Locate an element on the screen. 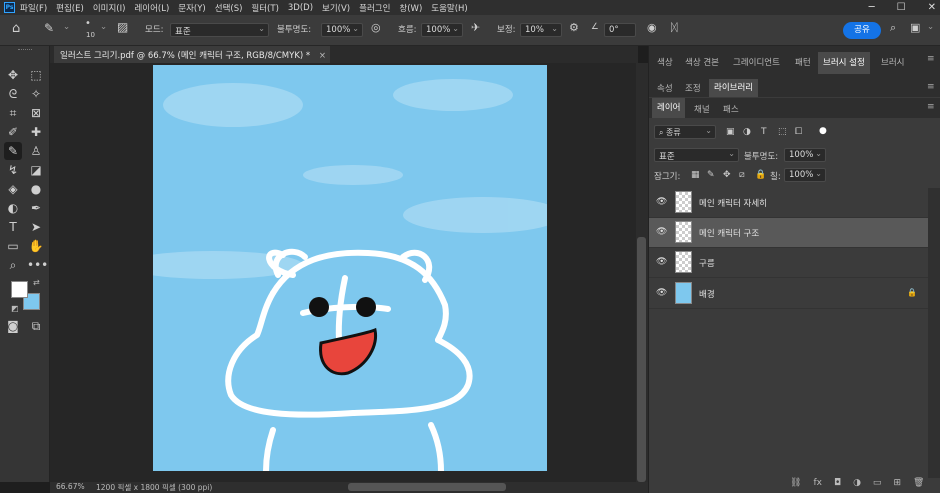 This screenshot has height=493, width=940. lock-pixels-icon: ✎ is located at coordinates (711, 175).